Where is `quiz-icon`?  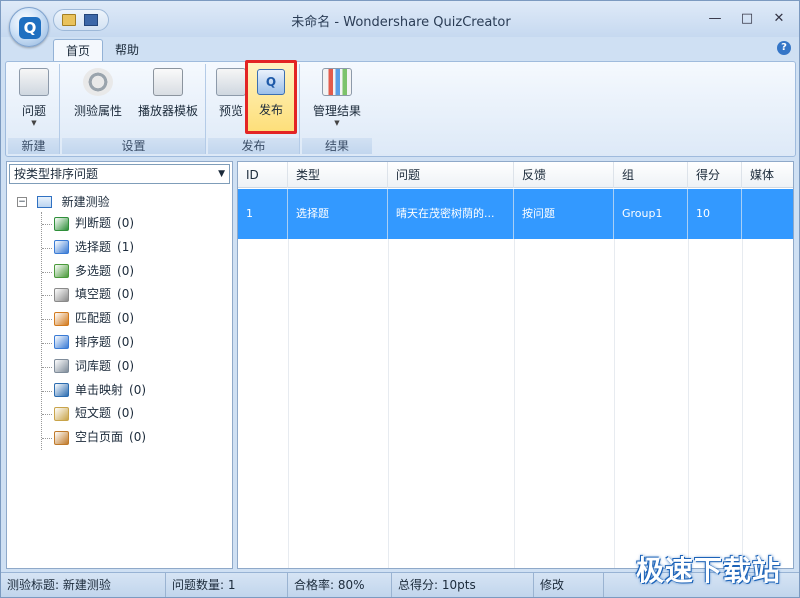
quiz-icon is located at coordinates (44, 201).